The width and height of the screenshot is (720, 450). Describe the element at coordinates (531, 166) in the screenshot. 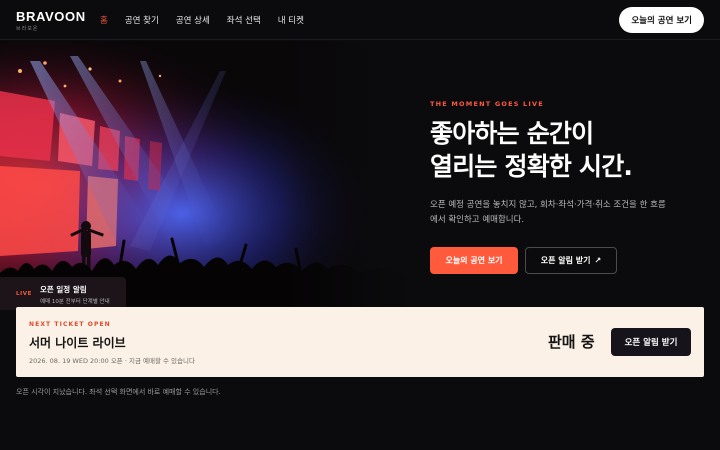

I see `hero-headline-line-2: 열리는 정확한 시간.` at that location.